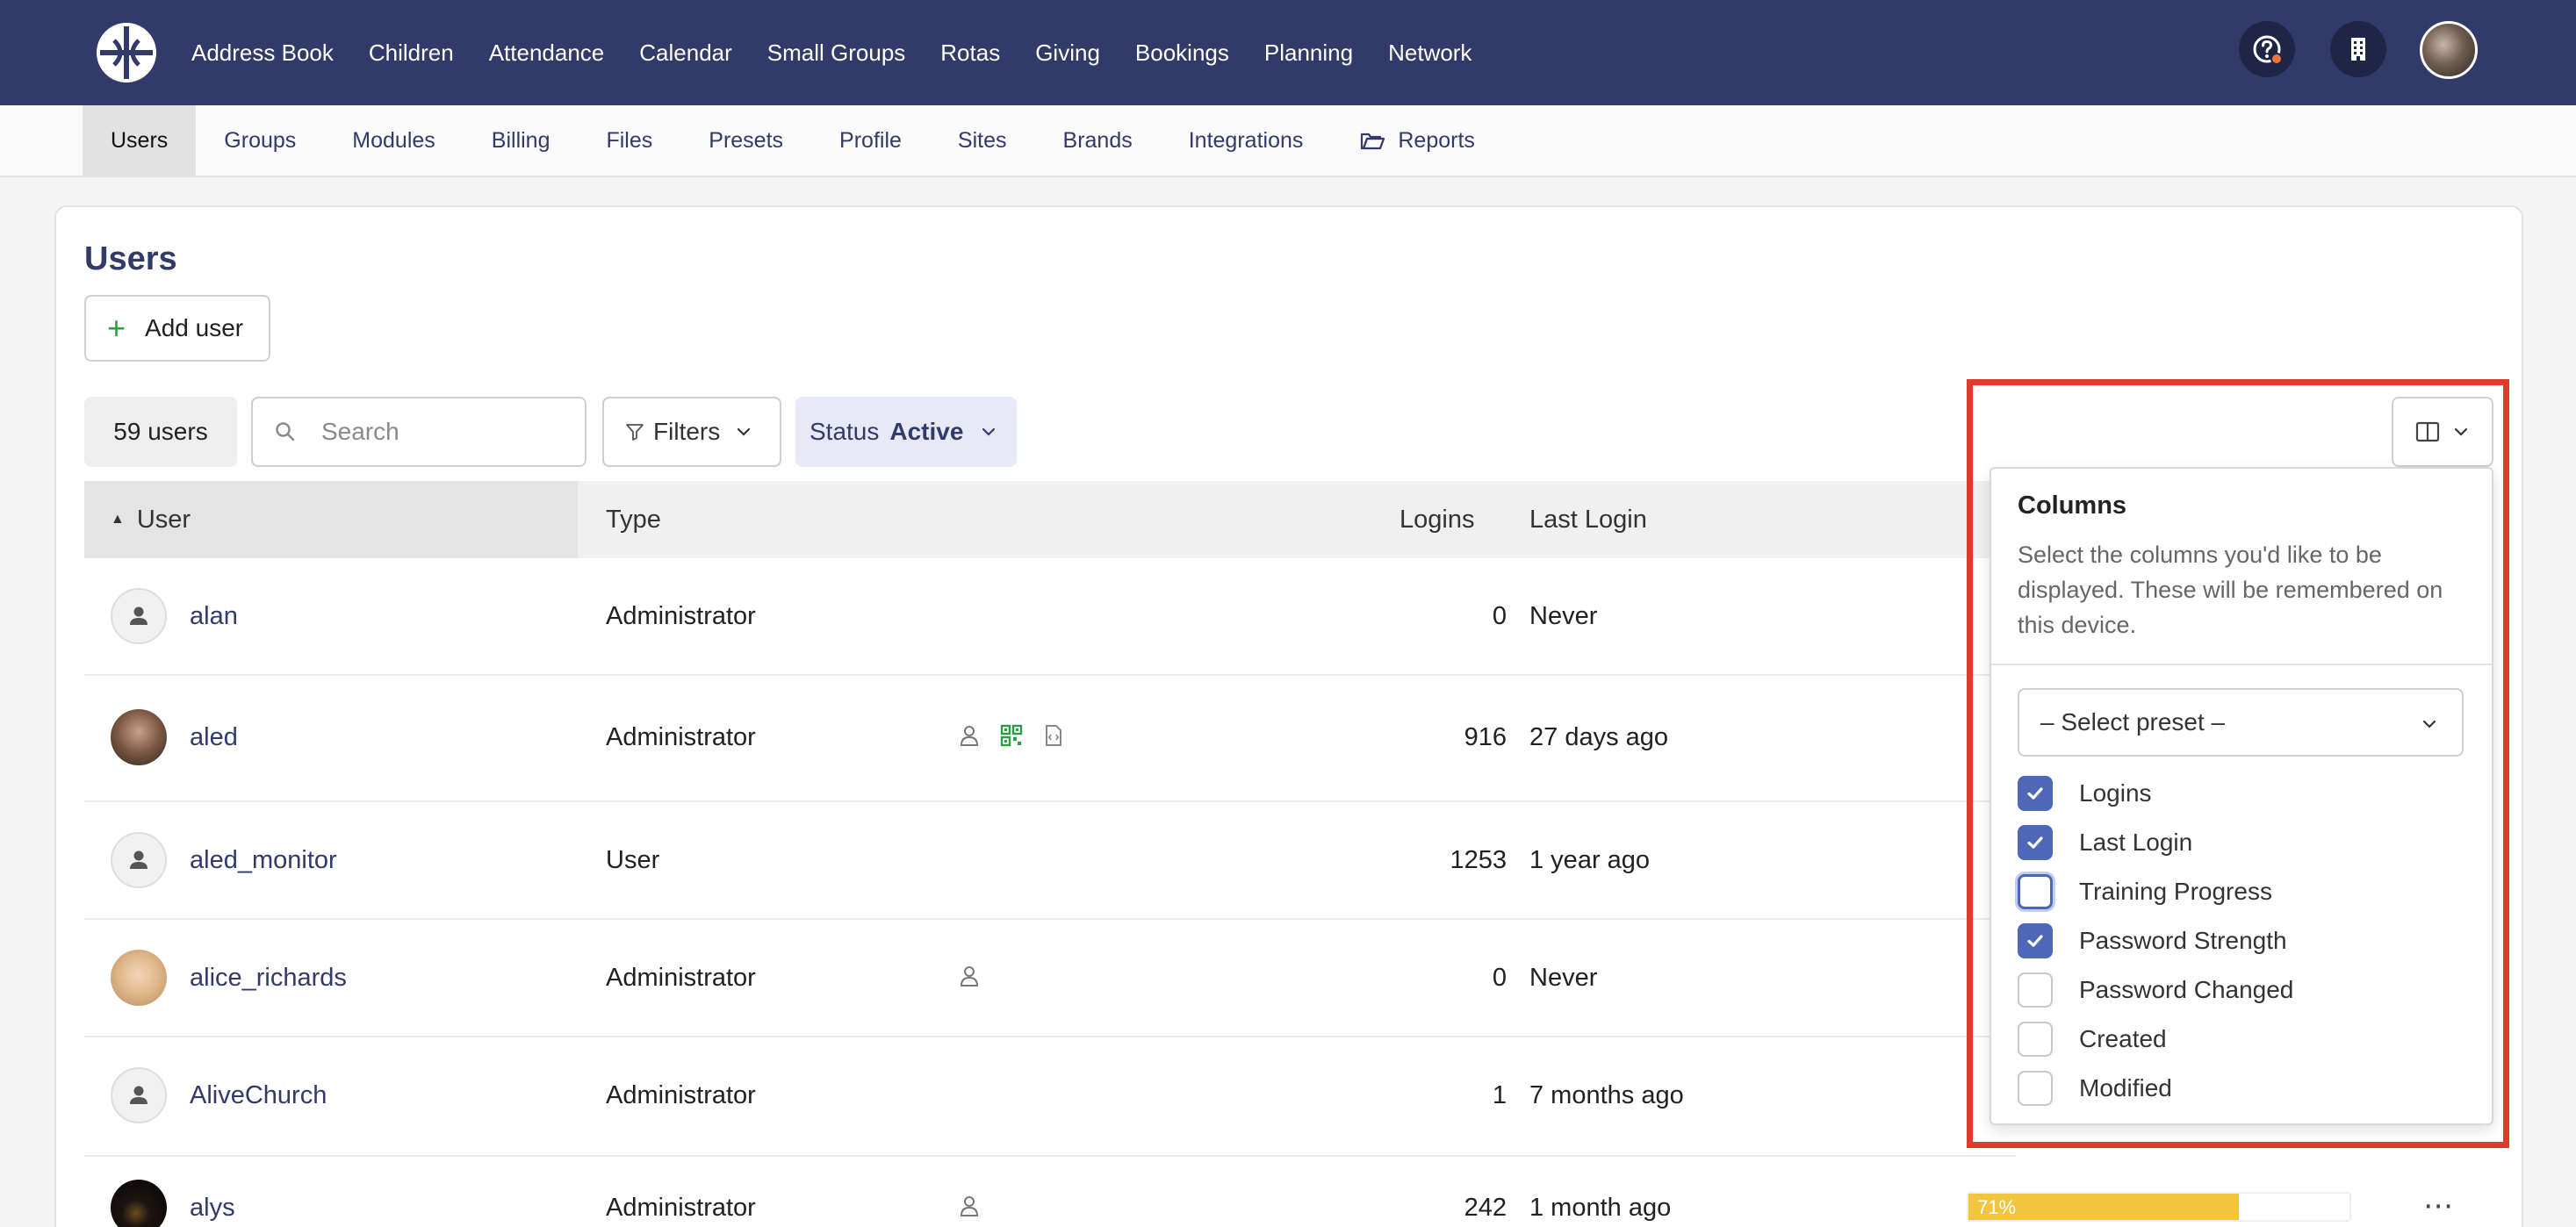 The width and height of the screenshot is (2576, 1227). Describe the element at coordinates (262, 53) in the screenshot. I see `nav-item-address-book: Address Book` at that location.